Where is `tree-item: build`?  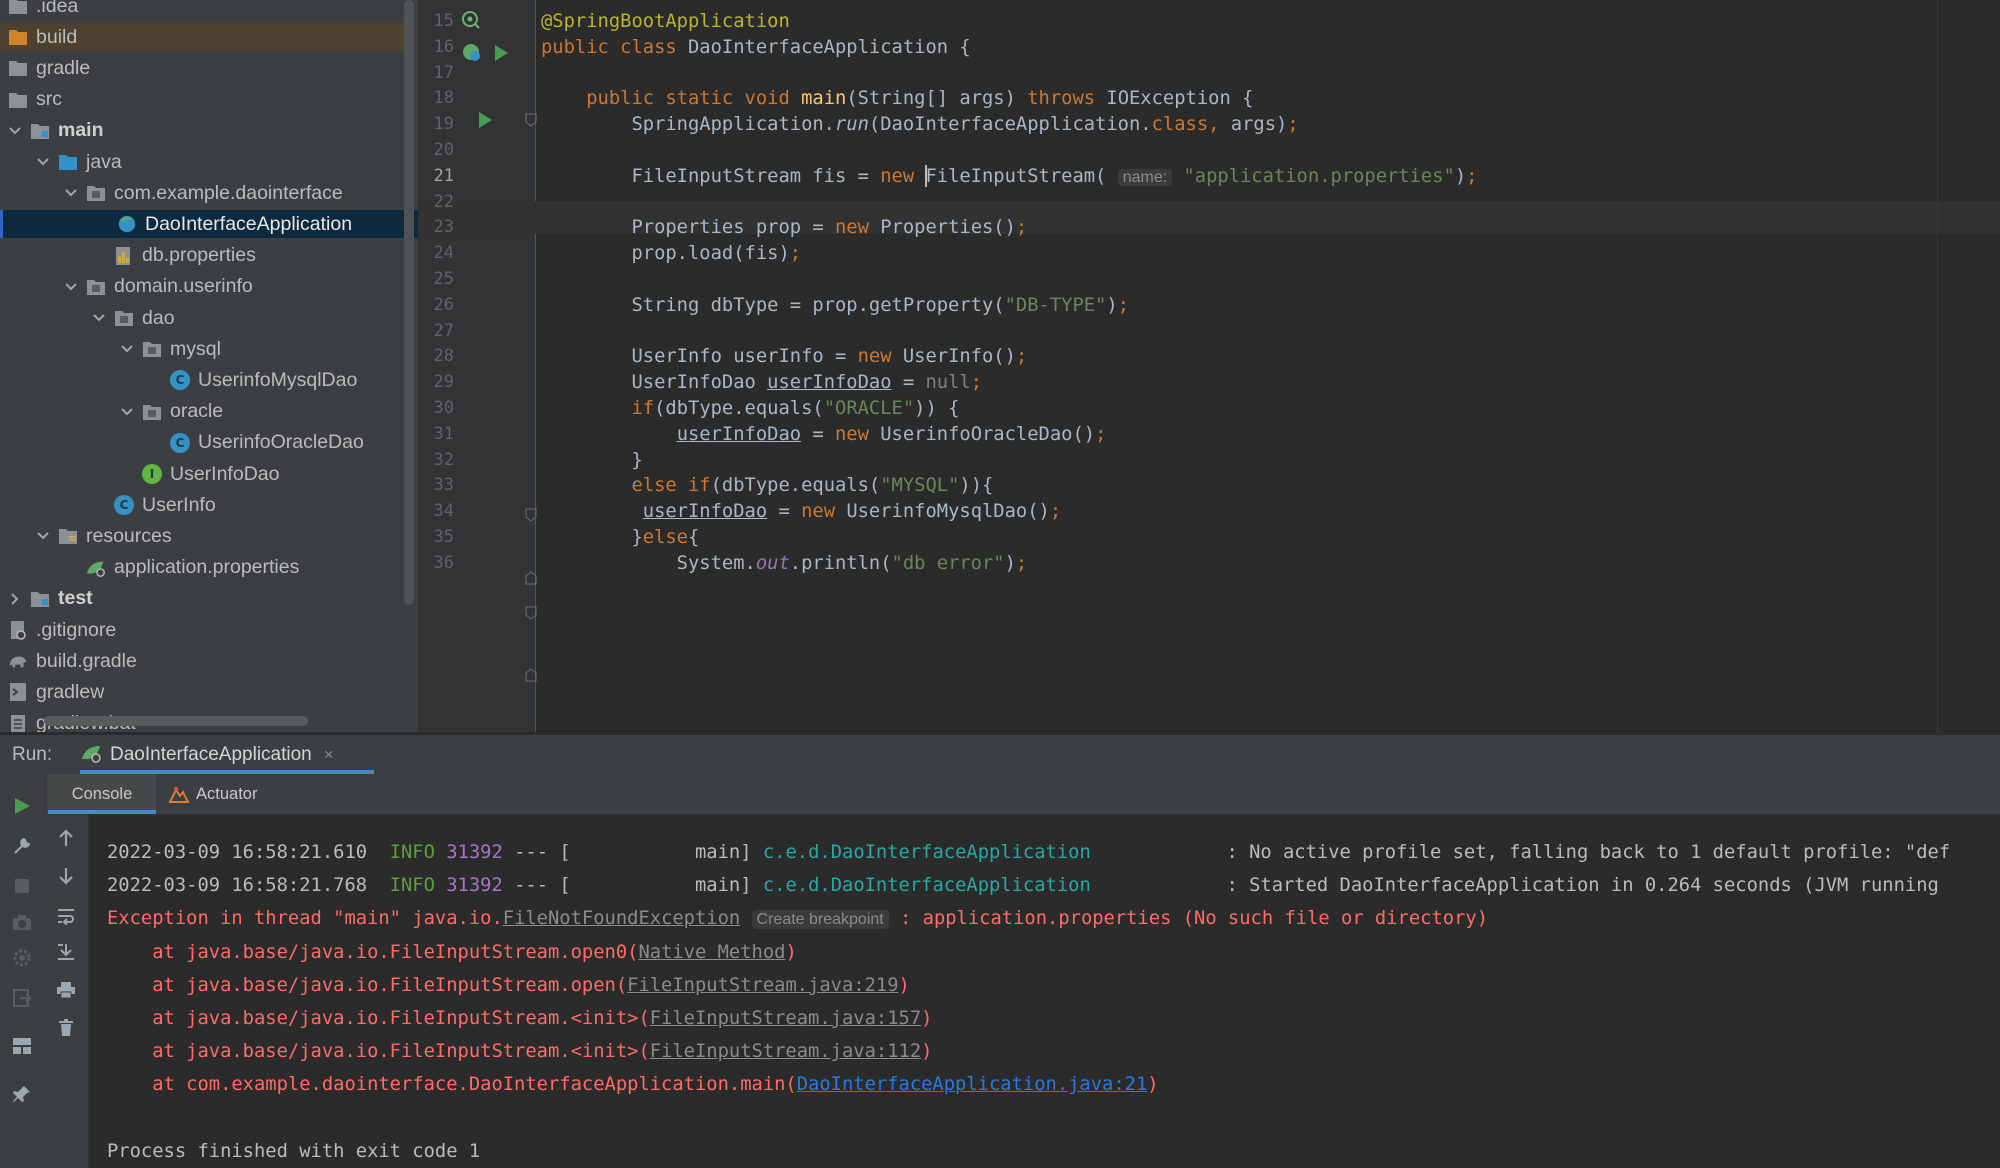 tree-item: build is located at coordinates (205, 37).